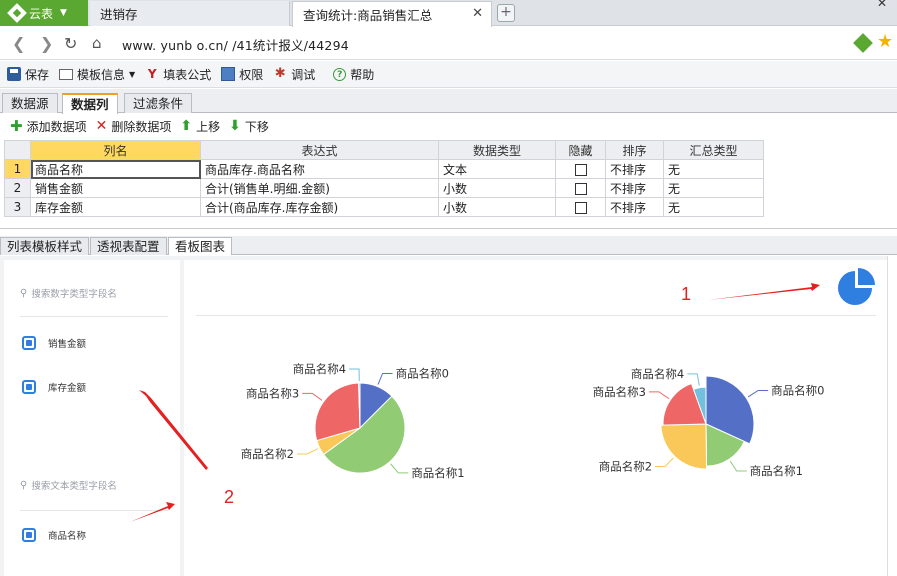 This screenshot has height=576, width=897. I want to click on move-down-button: ⬇ 下移, so click(249, 126).